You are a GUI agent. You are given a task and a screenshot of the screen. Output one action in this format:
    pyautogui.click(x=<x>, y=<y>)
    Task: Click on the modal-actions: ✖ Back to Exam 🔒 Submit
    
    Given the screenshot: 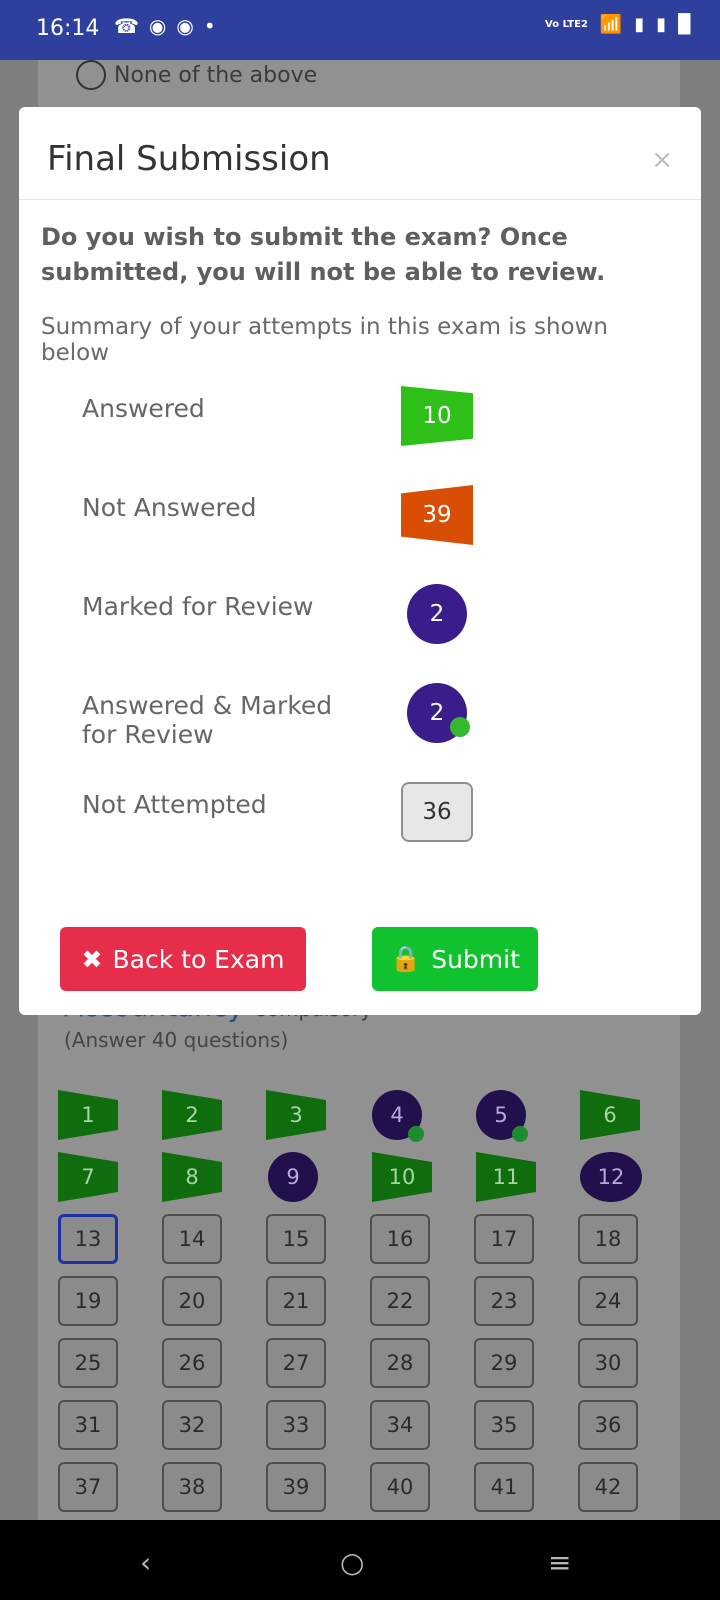 What is the action you would take?
    pyautogui.click(x=380, y=959)
    